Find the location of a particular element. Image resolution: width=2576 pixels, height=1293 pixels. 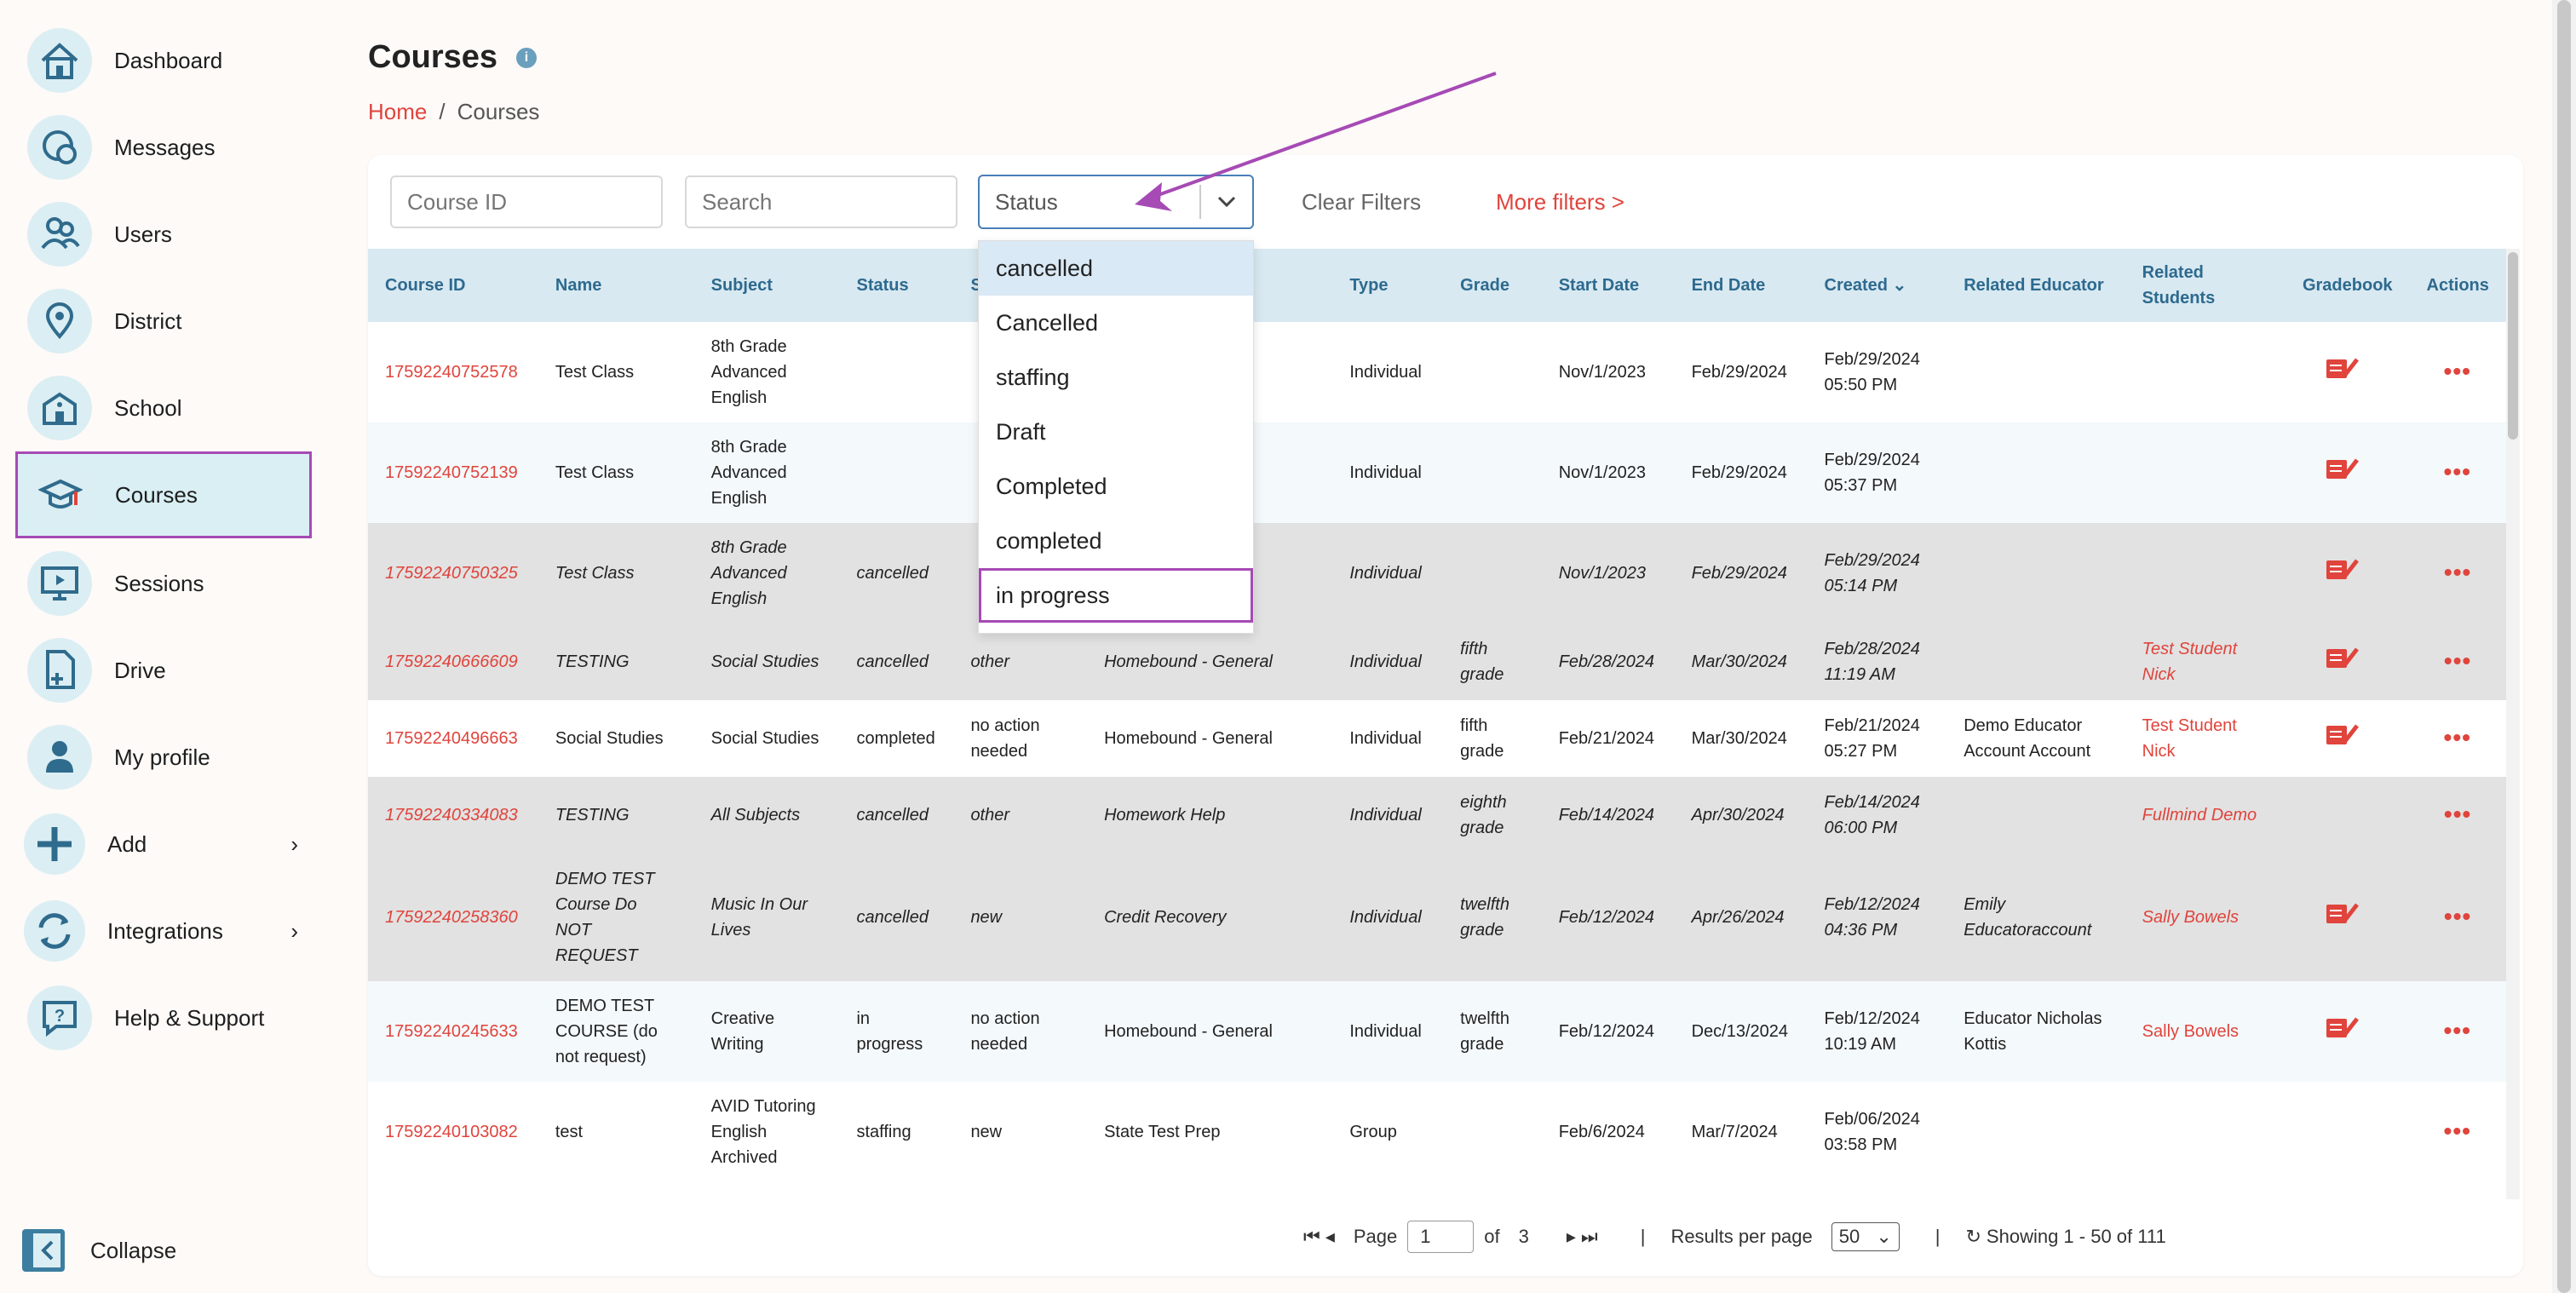

sidebar-item-my-profile: My profile is located at coordinates (165, 757).